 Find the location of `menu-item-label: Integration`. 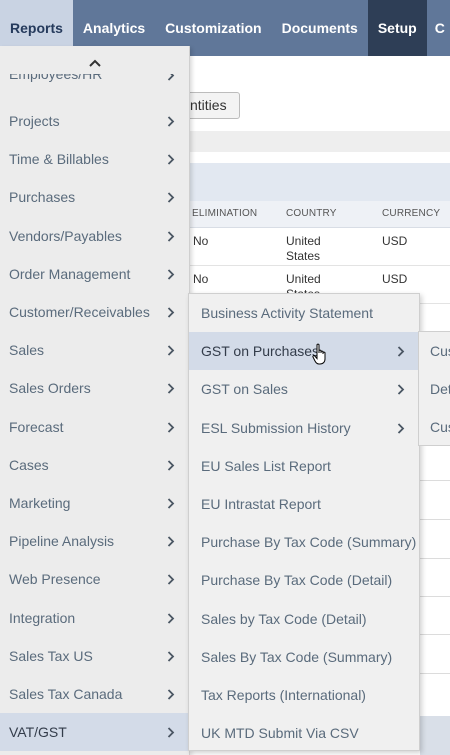

menu-item-label: Integration is located at coordinates (42, 617).